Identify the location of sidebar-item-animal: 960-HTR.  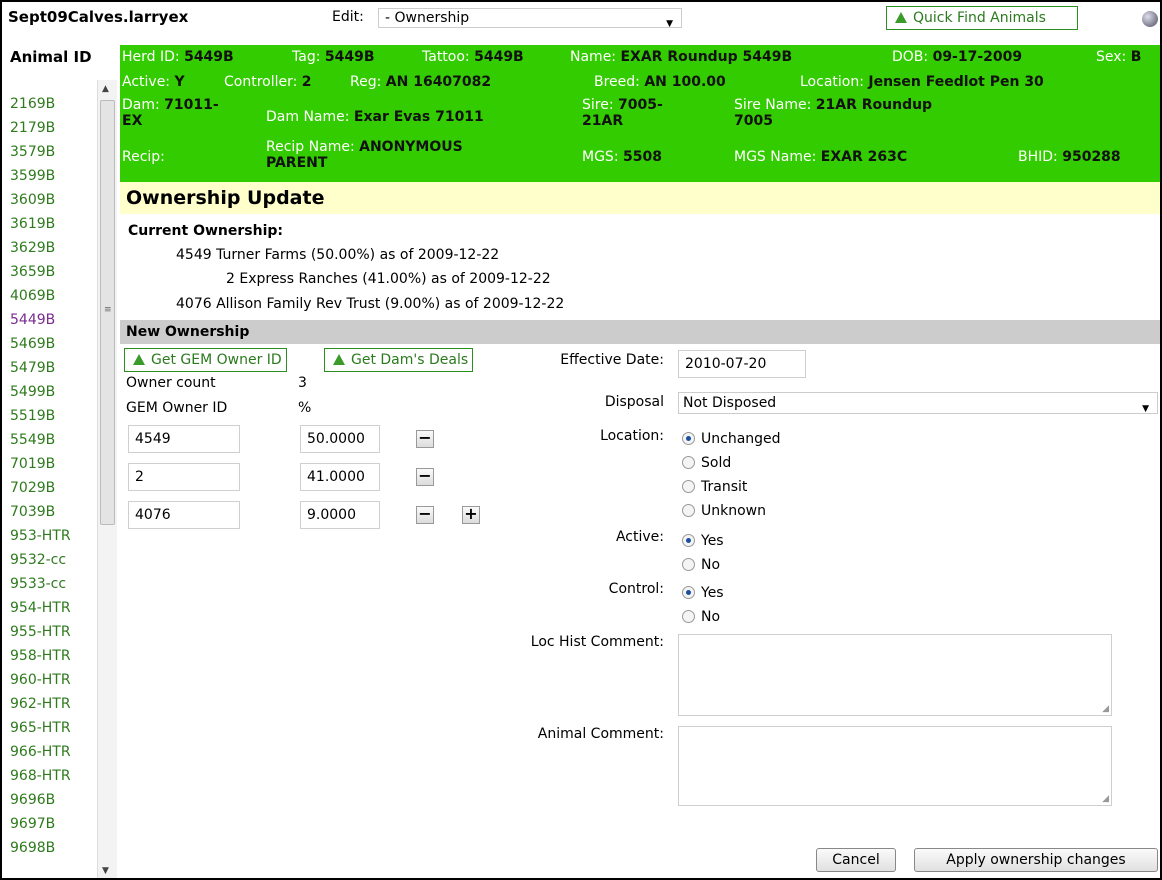
(40, 680).